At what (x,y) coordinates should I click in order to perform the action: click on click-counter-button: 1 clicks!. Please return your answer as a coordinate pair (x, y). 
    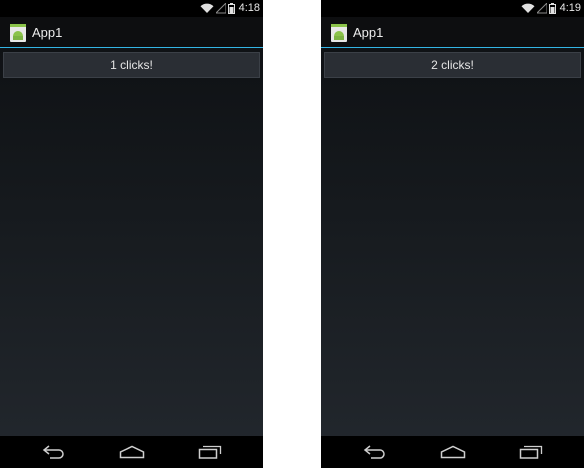
    Looking at the image, I should click on (131, 65).